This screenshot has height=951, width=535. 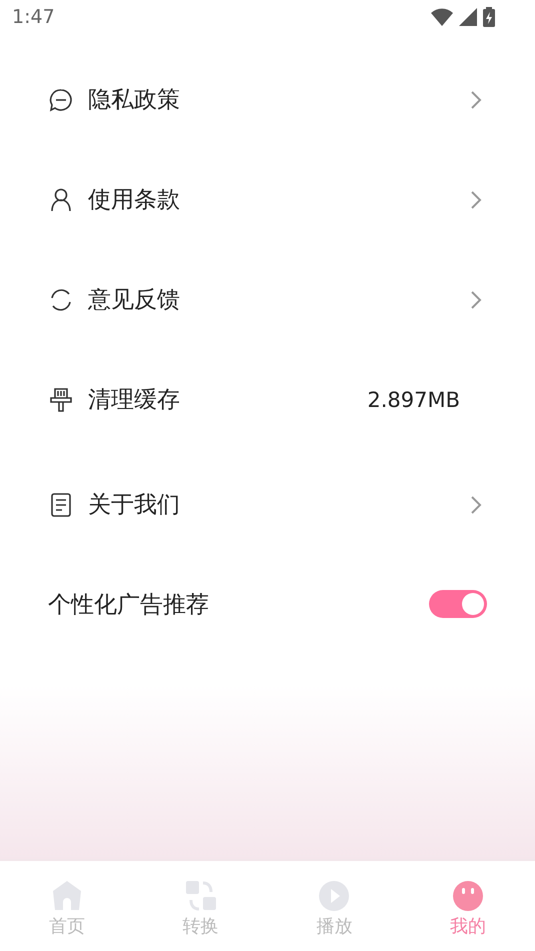 I want to click on menu-label: 关于我们, so click(x=134, y=505).